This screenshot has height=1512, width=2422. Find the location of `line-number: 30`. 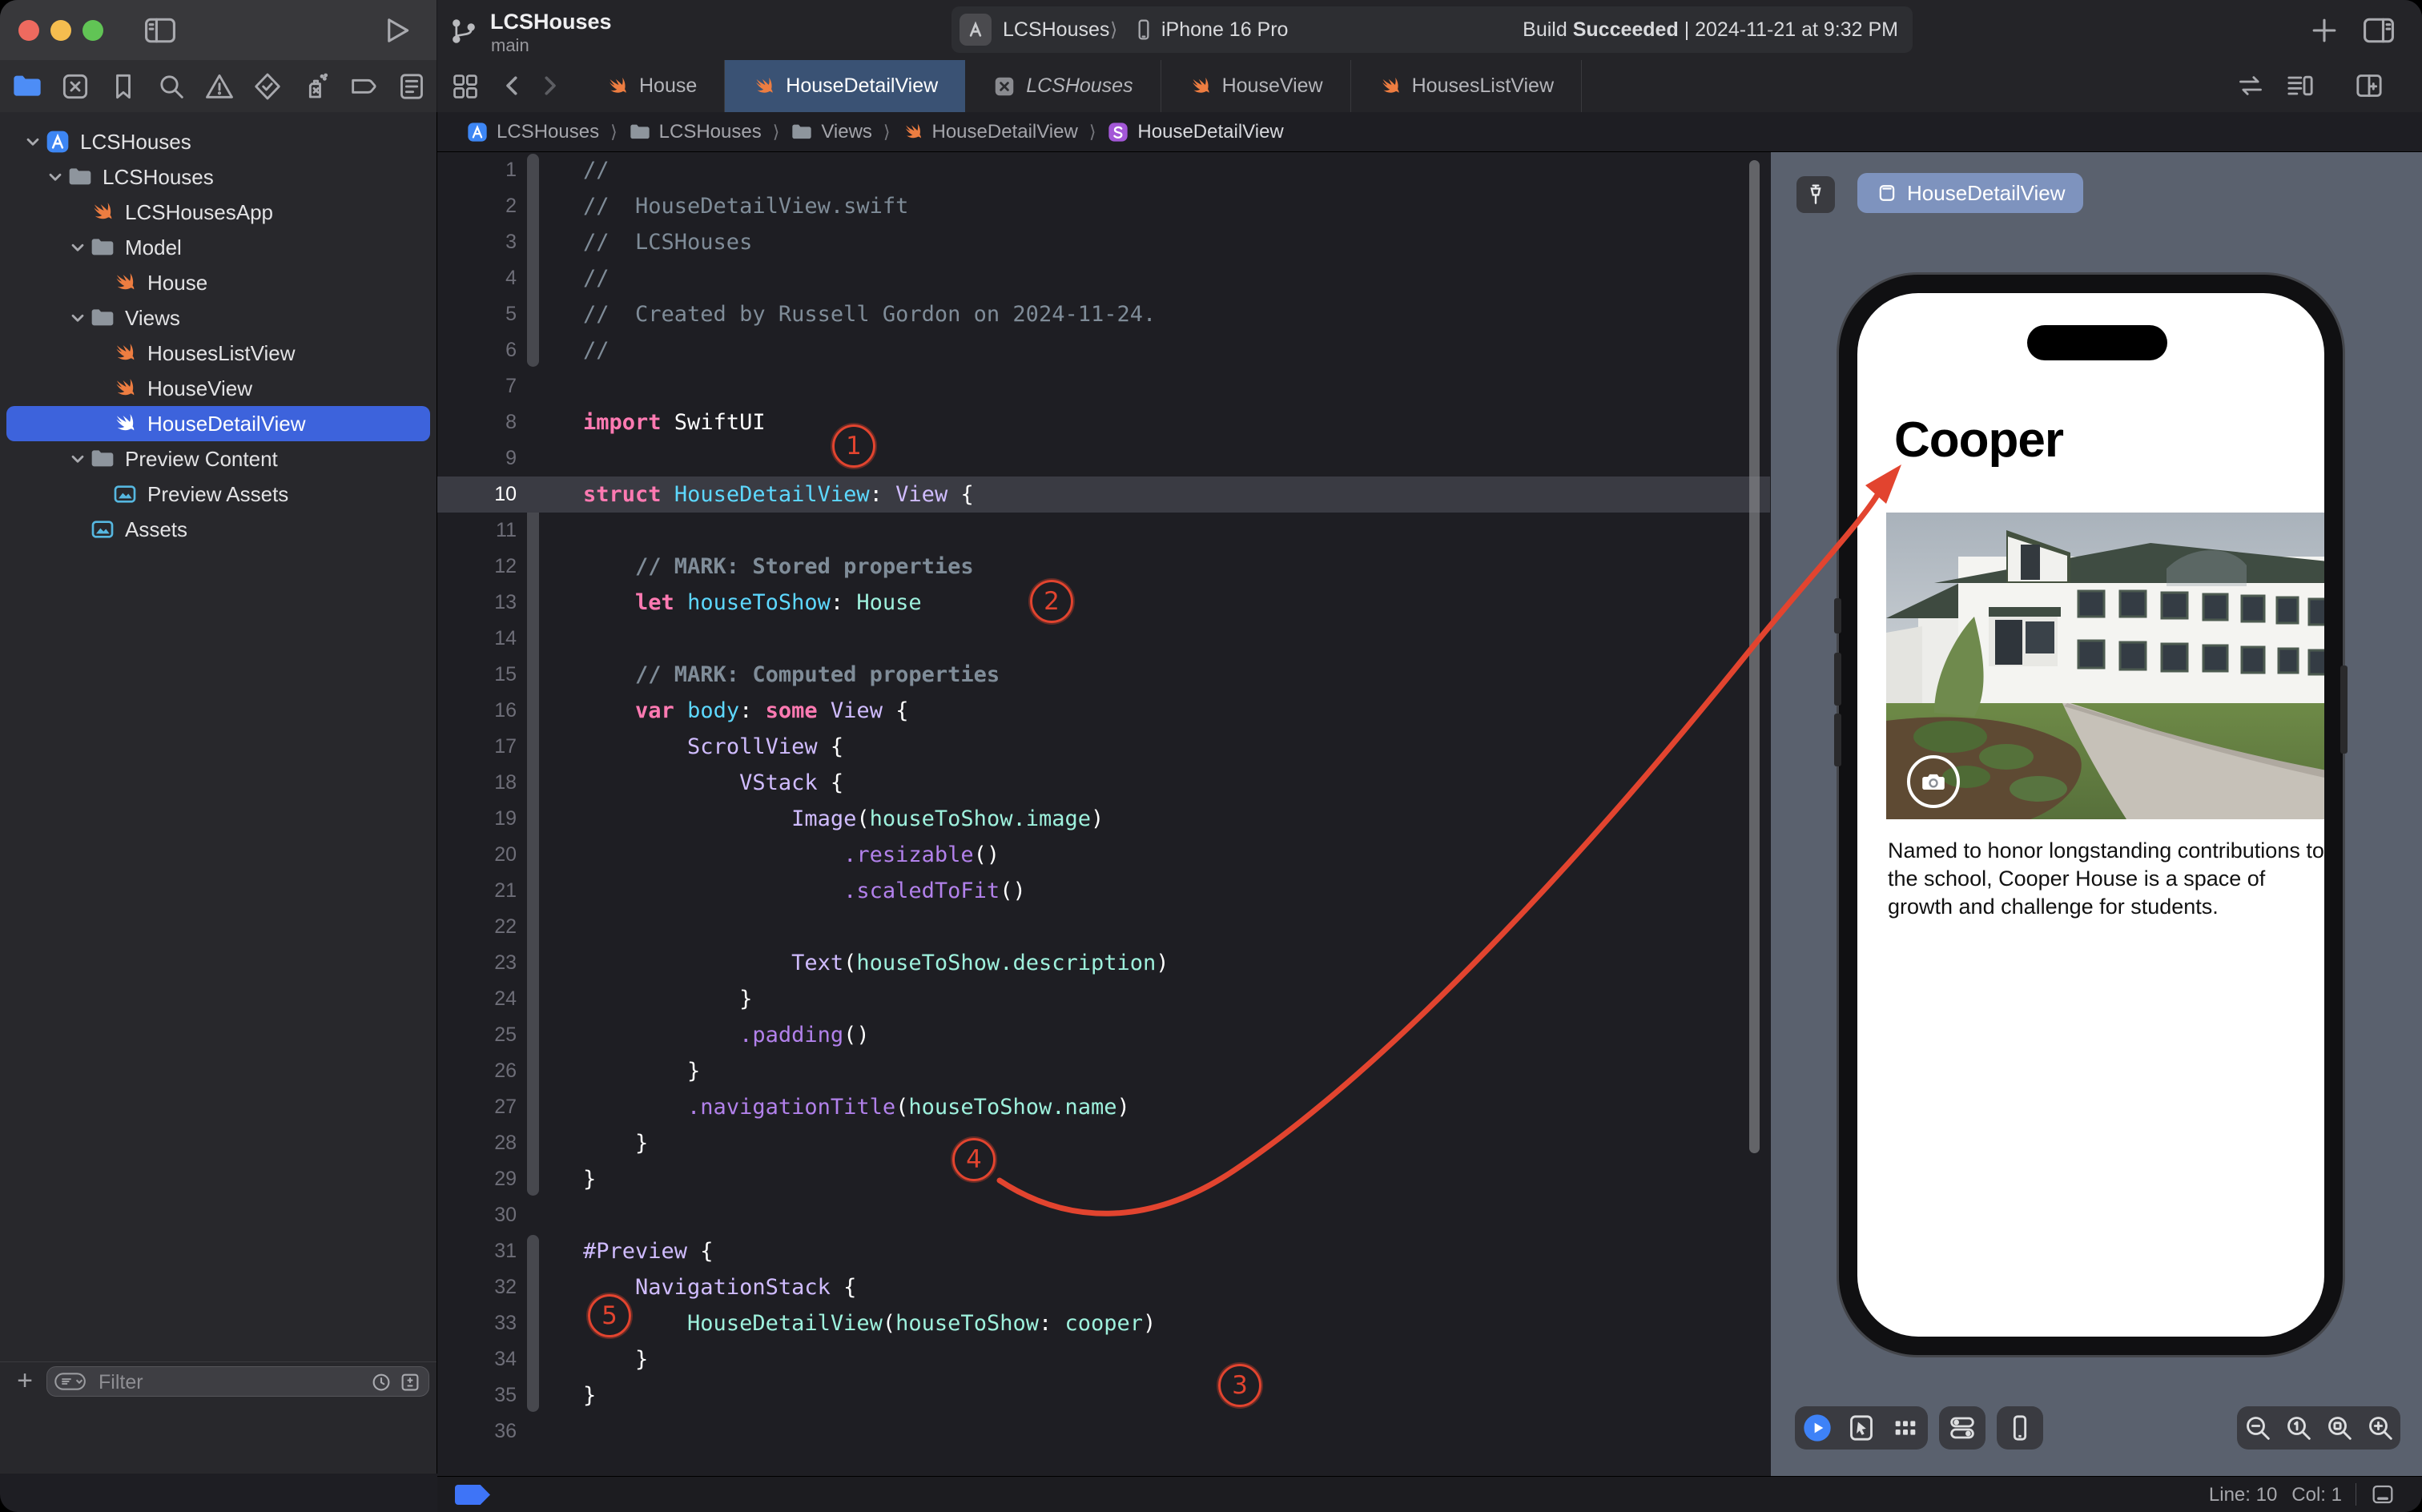

line-number: 30 is located at coordinates (506, 1215).